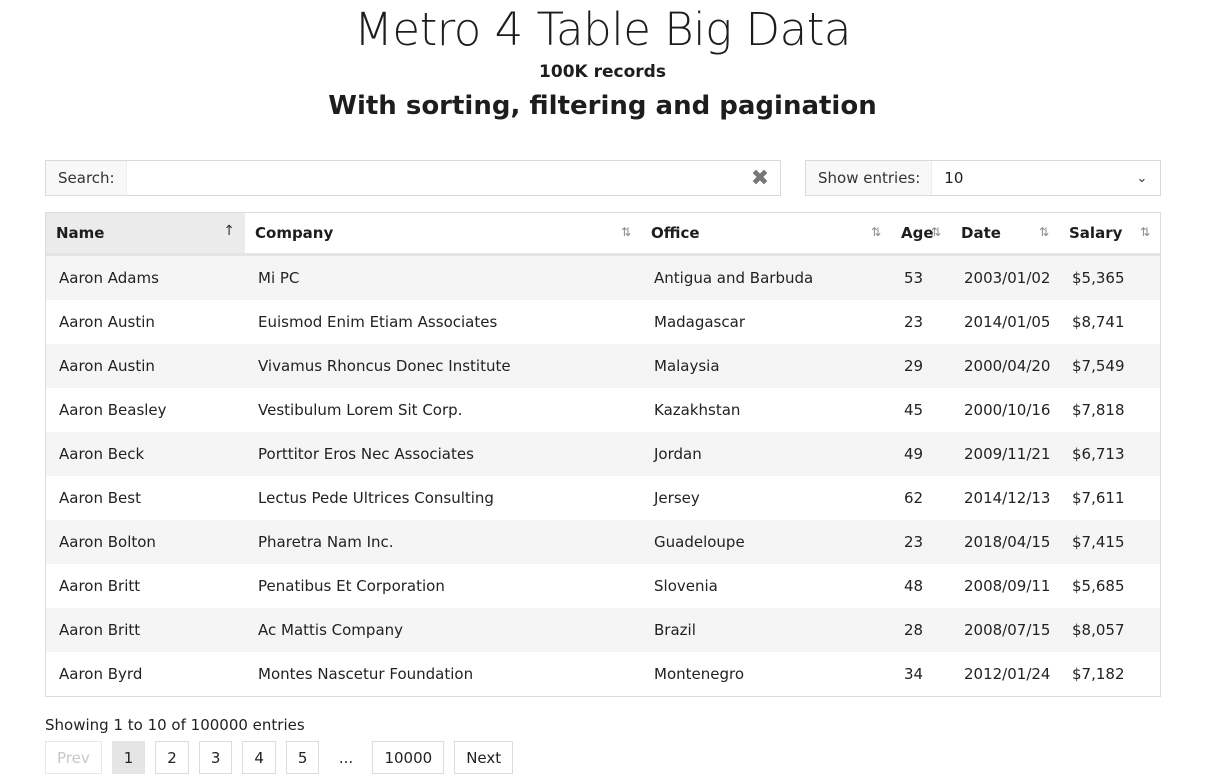 This screenshot has height=780, width=1205. I want to click on column-header-office: Office ⇅, so click(766, 234).